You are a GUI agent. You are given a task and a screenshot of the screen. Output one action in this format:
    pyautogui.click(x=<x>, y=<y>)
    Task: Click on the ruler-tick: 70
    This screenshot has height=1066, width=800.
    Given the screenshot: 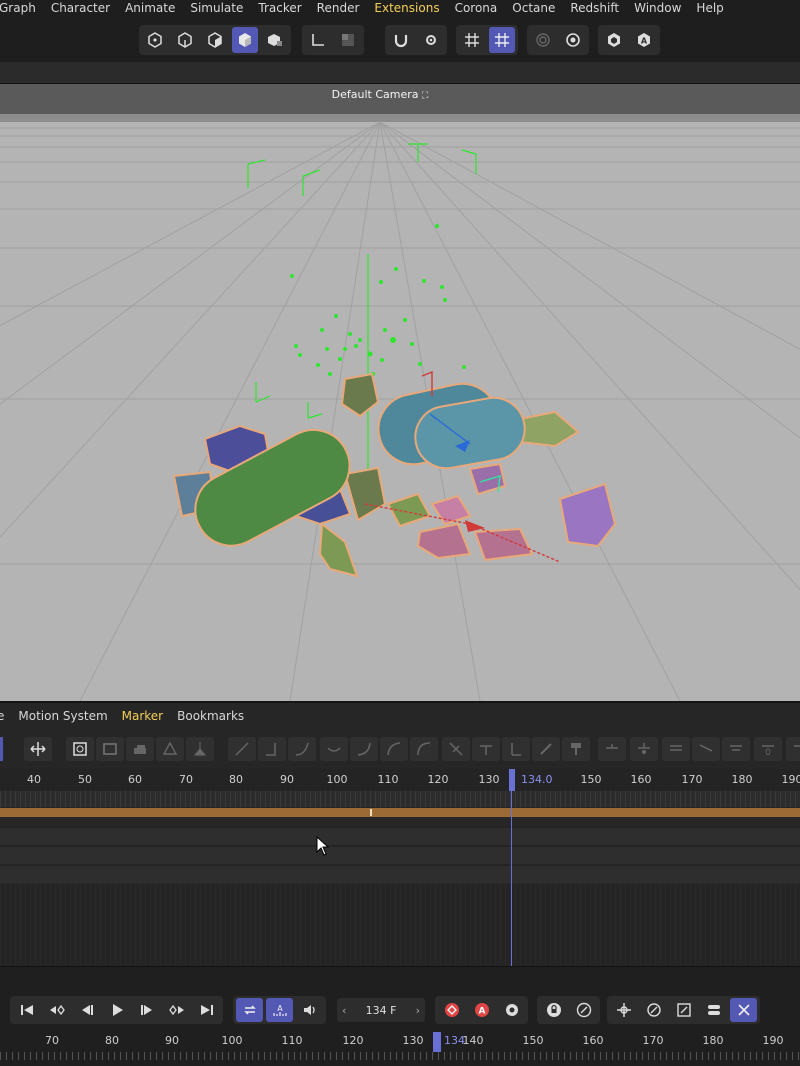 What is the action you would take?
    pyautogui.click(x=186, y=779)
    